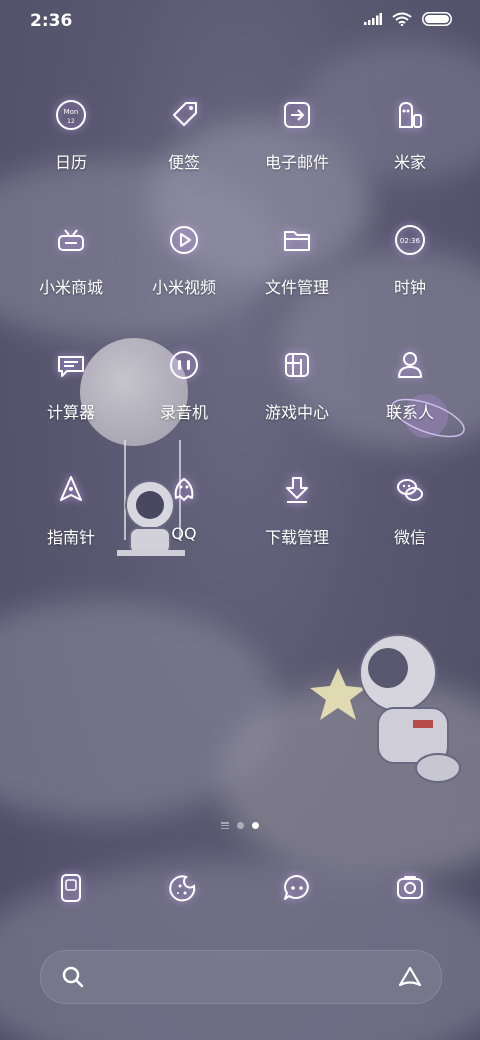 This screenshot has width=480, height=1040. I want to click on app-label: 指南针, so click(70, 537).